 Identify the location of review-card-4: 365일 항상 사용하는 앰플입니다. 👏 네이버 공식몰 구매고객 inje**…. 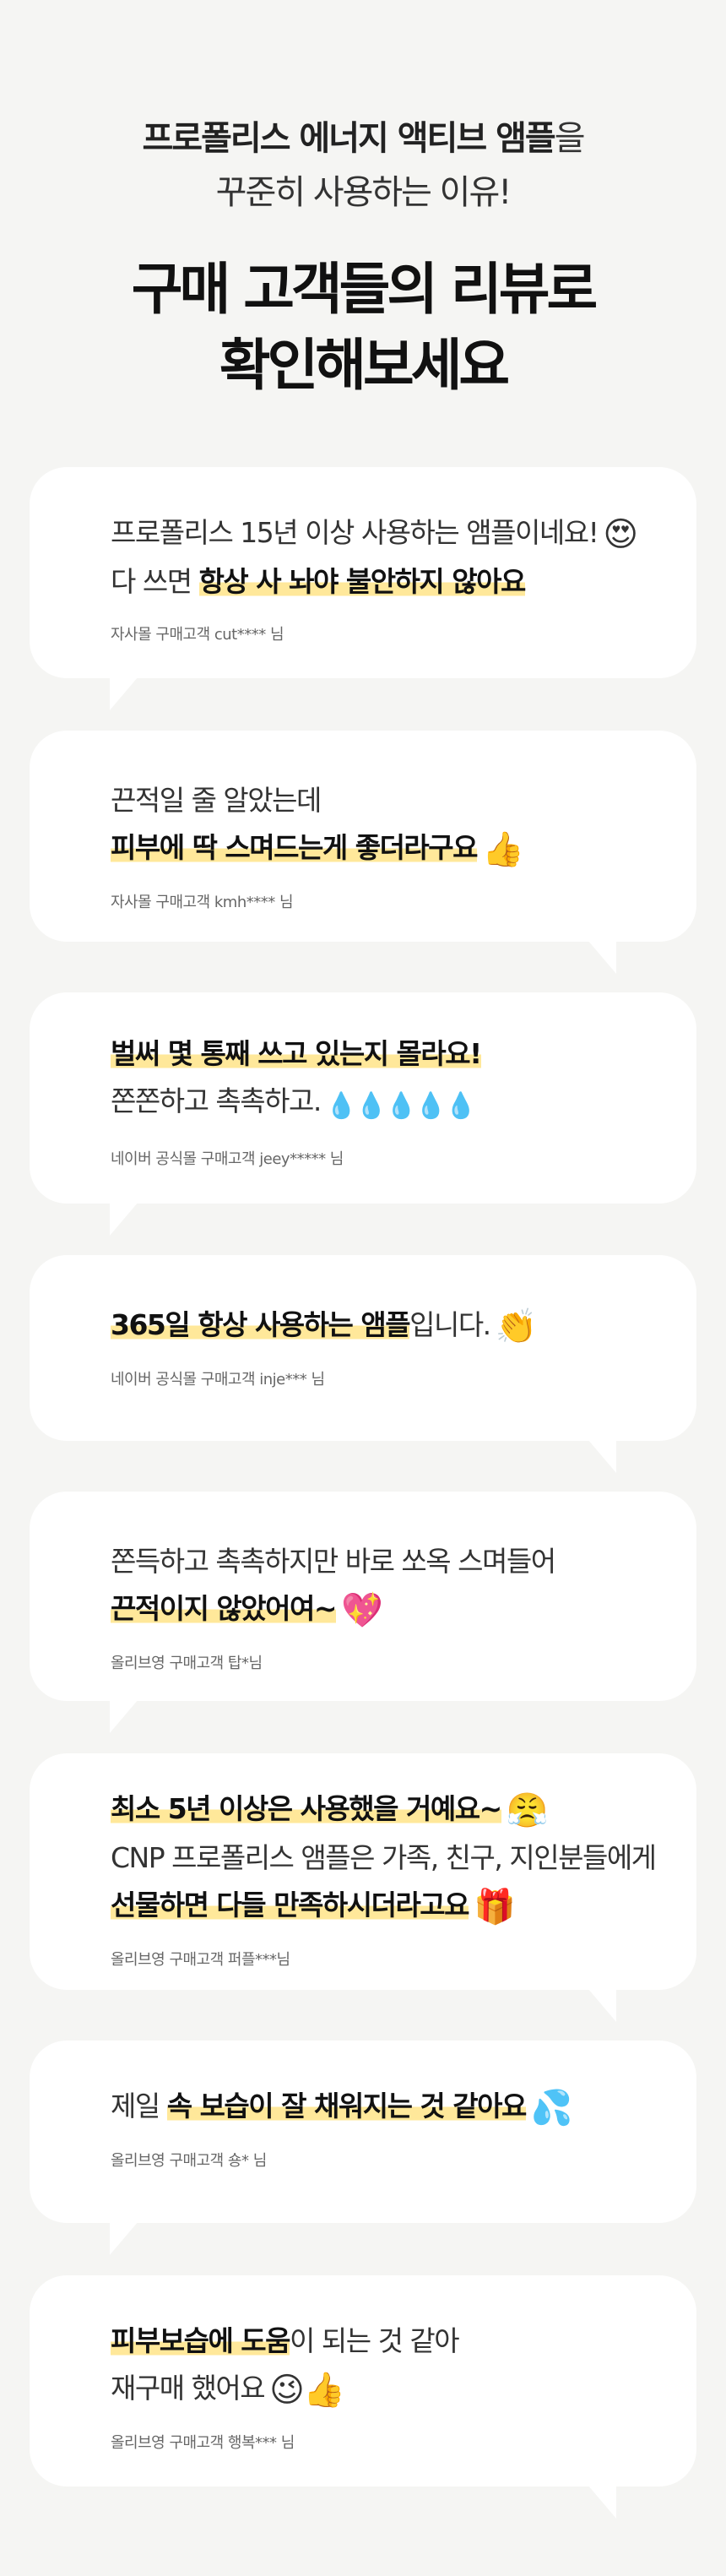
(363, 1364).